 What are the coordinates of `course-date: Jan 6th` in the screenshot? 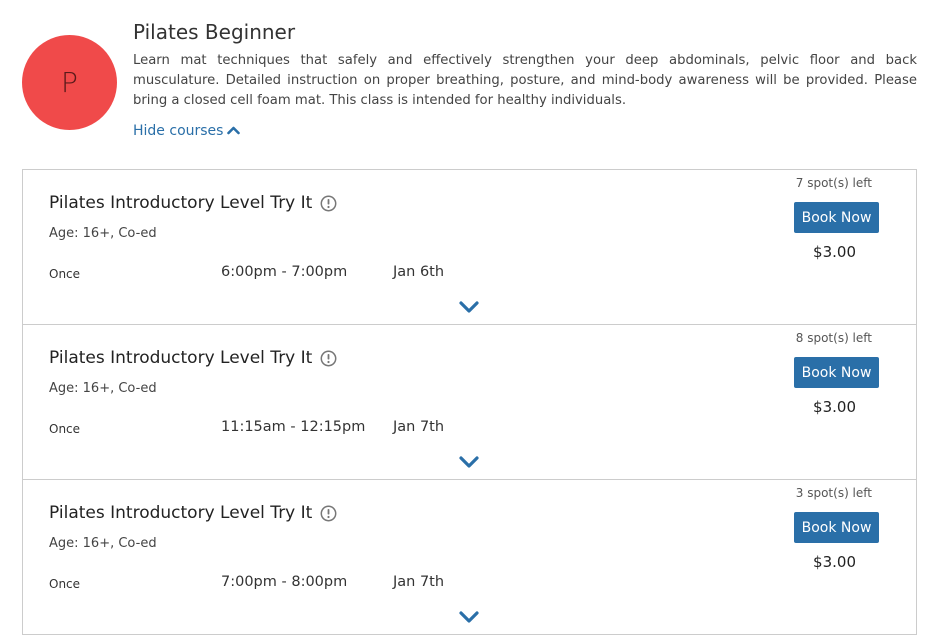 It's located at (419, 272).